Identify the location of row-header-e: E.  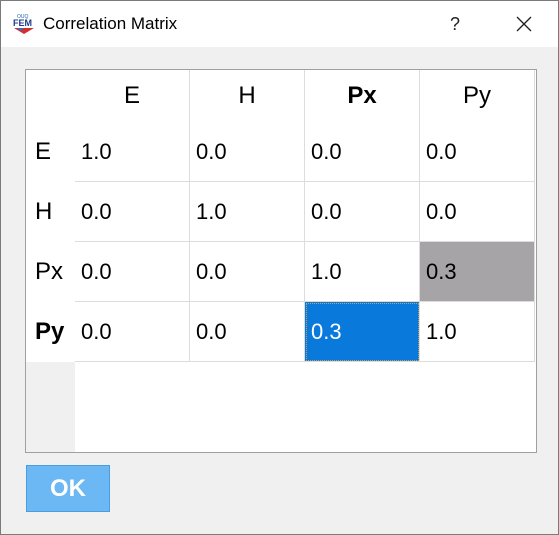
(50, 152).